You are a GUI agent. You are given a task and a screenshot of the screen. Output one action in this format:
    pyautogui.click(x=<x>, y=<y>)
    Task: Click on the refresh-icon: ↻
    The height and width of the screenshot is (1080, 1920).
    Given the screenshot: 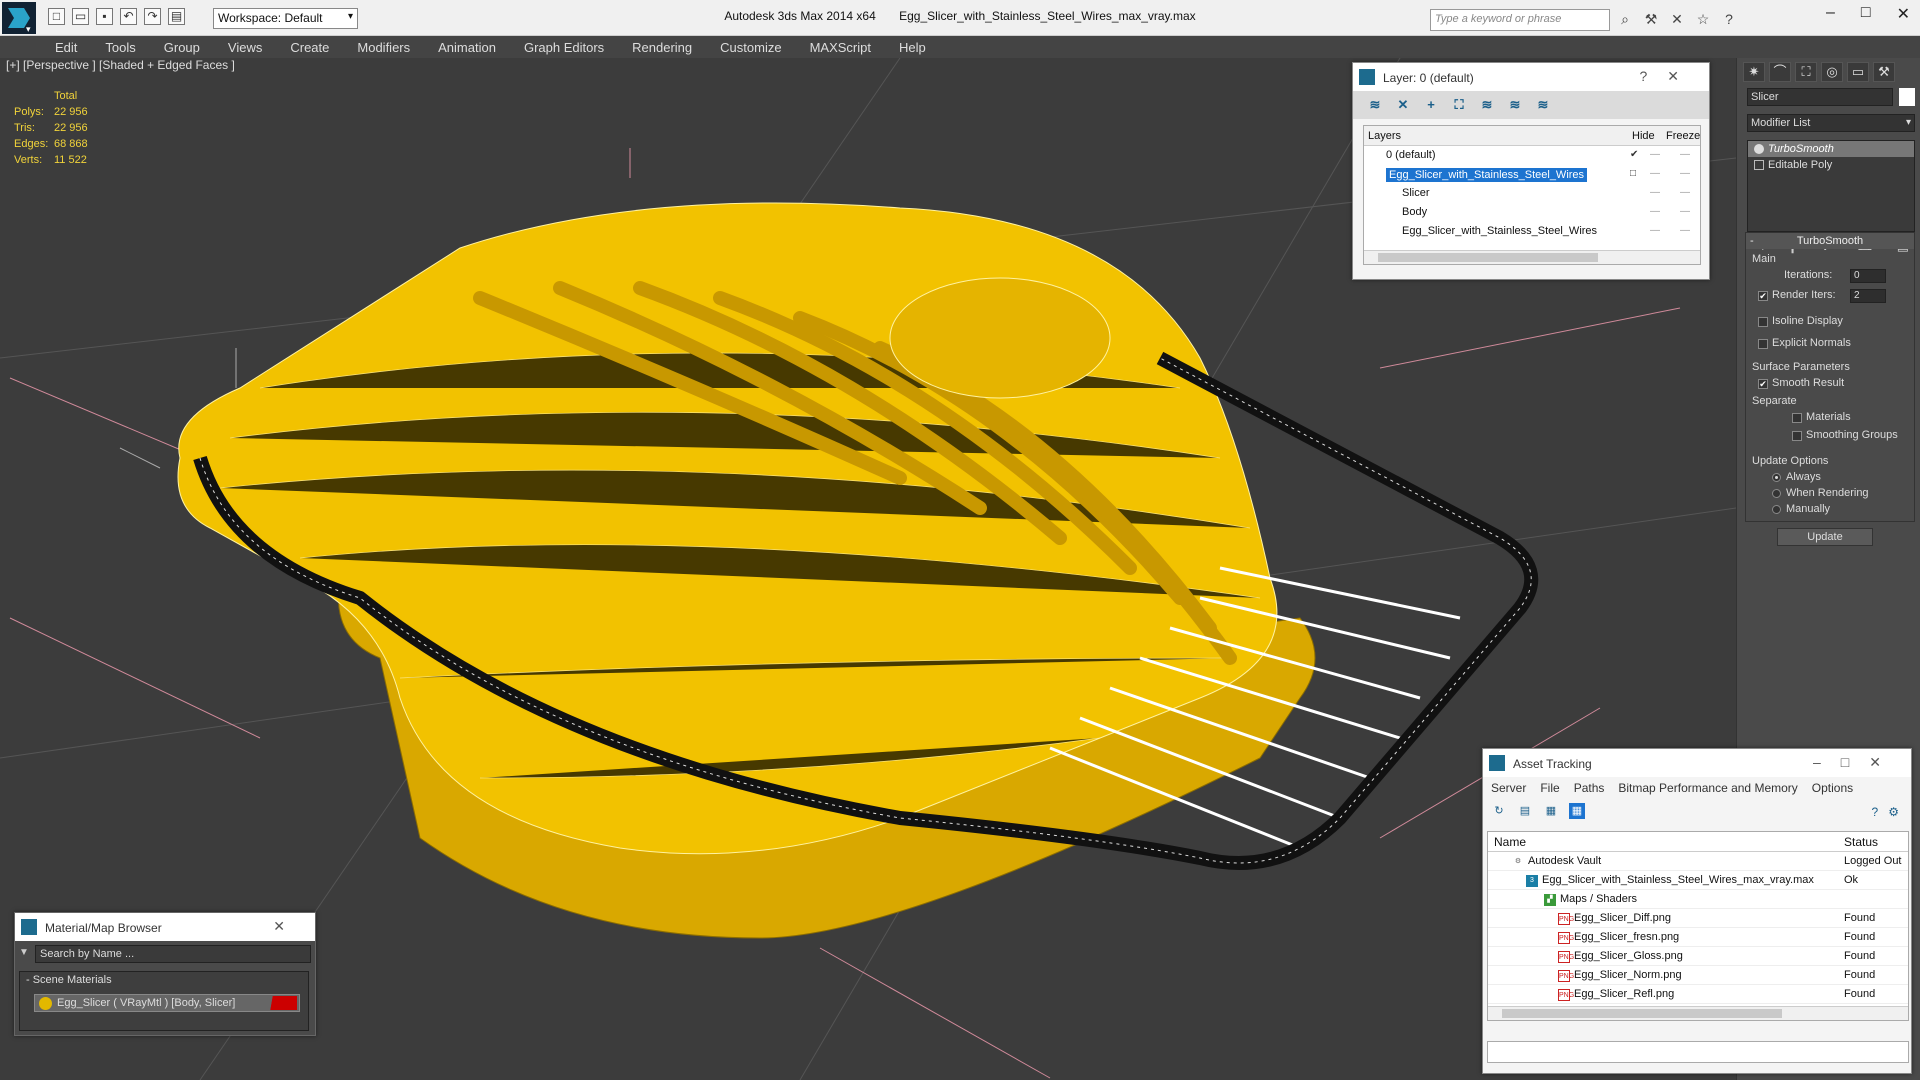 What is the action you would take?
    pyautogui.click(x=1499, y=811)
    